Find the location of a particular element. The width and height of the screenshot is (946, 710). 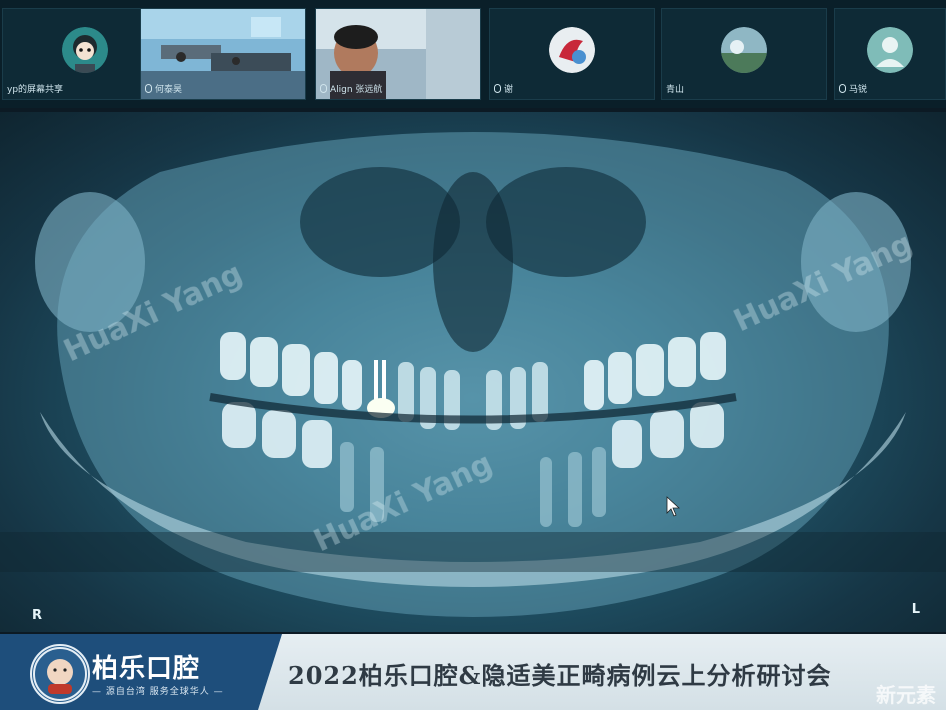

participant-tile: 谢 is located at coordinates (572, 54).